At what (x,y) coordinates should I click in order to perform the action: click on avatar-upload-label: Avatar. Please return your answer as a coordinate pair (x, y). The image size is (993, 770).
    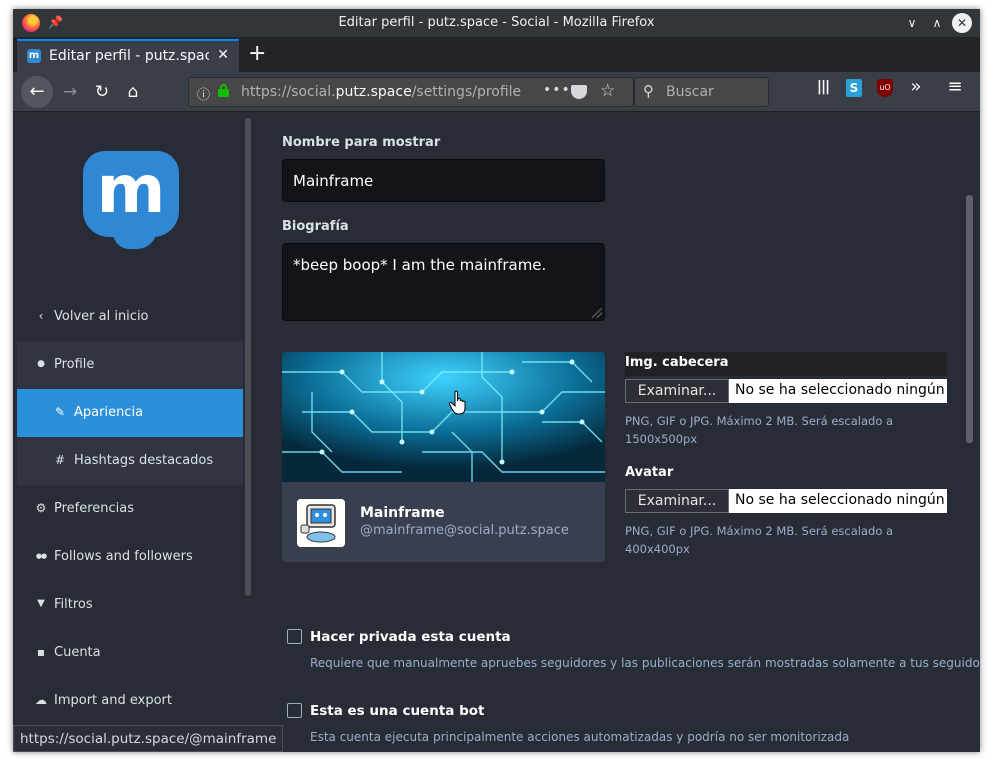
    Looking at the image, I should click on (649, 472).